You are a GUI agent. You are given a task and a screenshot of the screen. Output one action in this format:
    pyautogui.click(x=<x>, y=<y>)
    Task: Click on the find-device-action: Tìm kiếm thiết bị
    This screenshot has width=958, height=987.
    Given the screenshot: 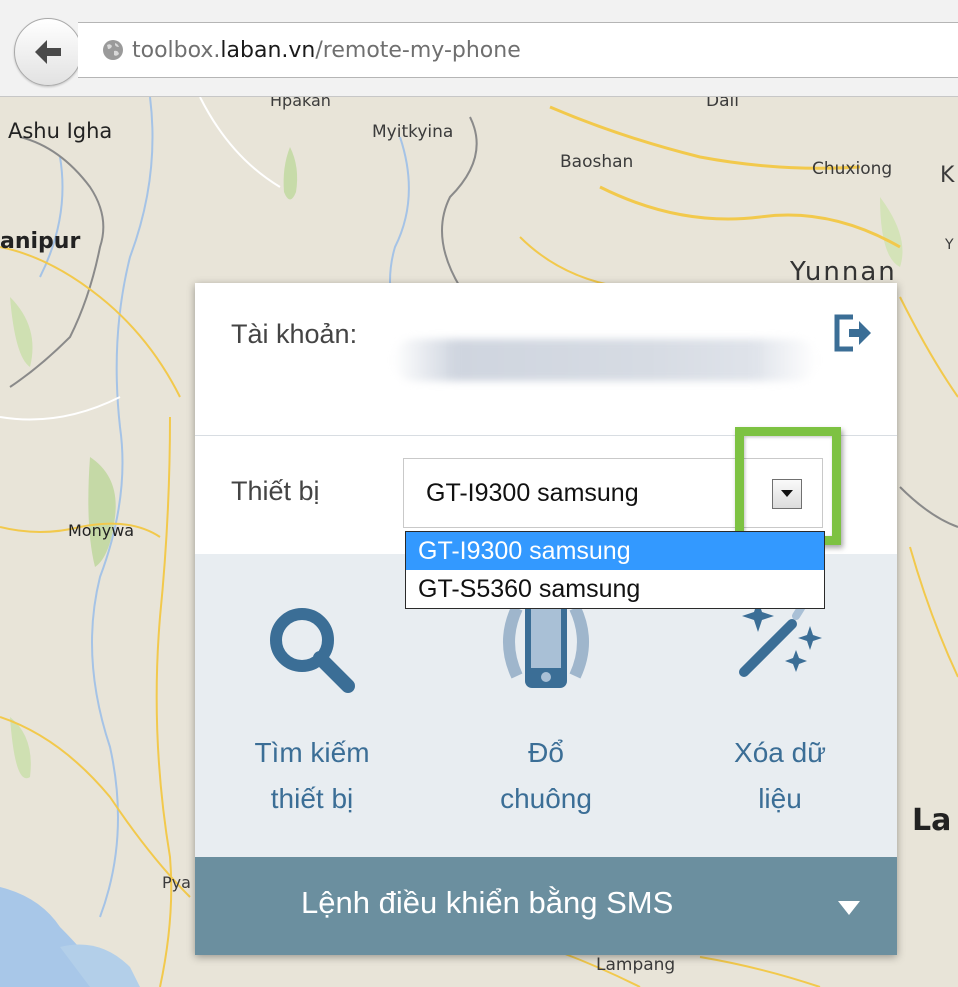 What is the action you would take?
    pyautogui.click(x=312, y=705)
    